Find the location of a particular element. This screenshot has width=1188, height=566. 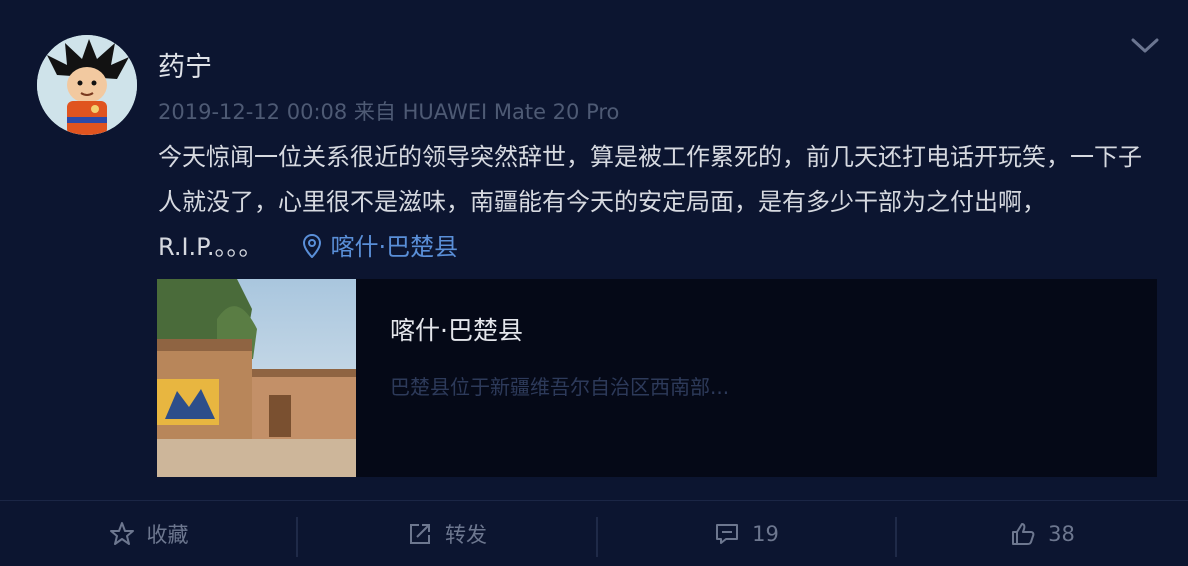

repost-label: 转发 is located at coordinates (466, 534).